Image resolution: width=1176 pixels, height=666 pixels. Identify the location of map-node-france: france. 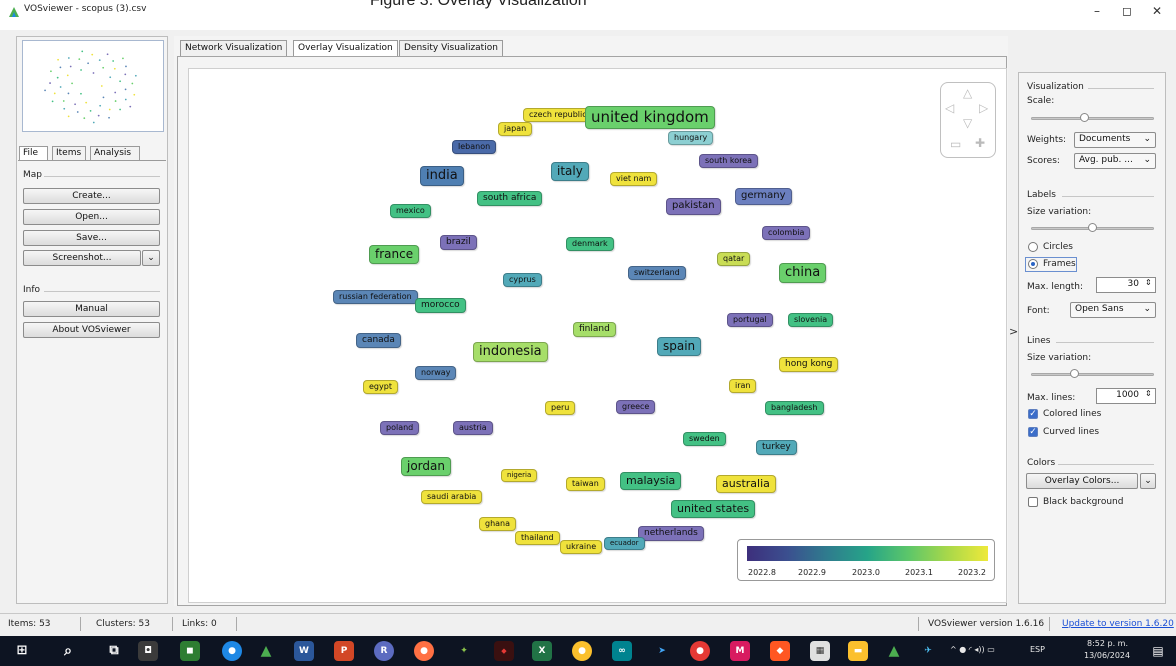
(394, 254).